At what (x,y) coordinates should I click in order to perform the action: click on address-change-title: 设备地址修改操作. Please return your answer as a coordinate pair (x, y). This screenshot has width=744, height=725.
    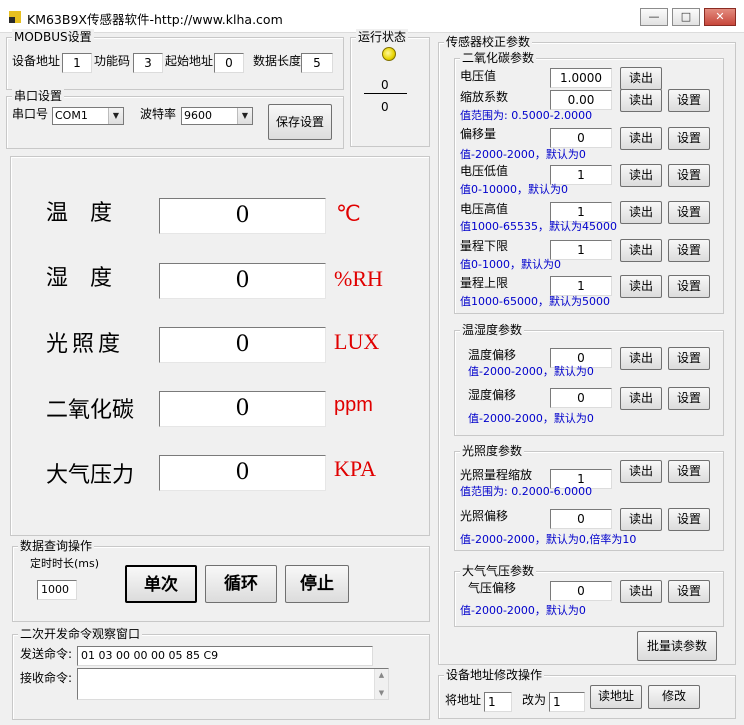
    Looking at the image, I should click on (494, 675).